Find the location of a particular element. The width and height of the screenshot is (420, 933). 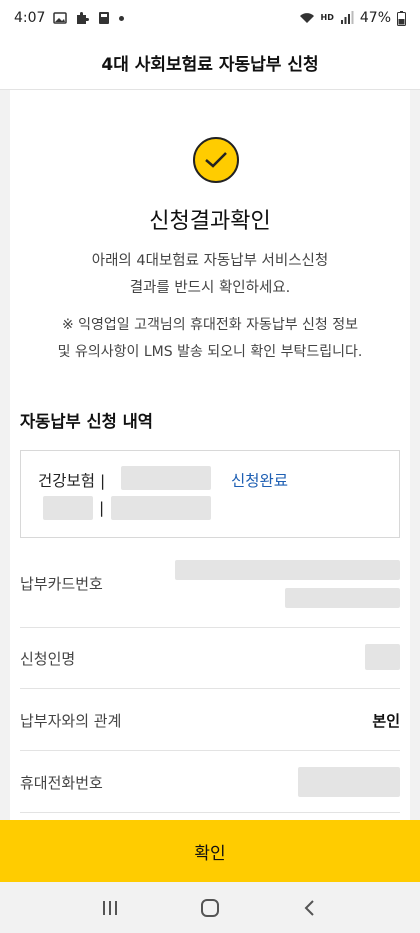

relation-row: 납부자와의 관계 본인 is located at coordinates (210, 720).